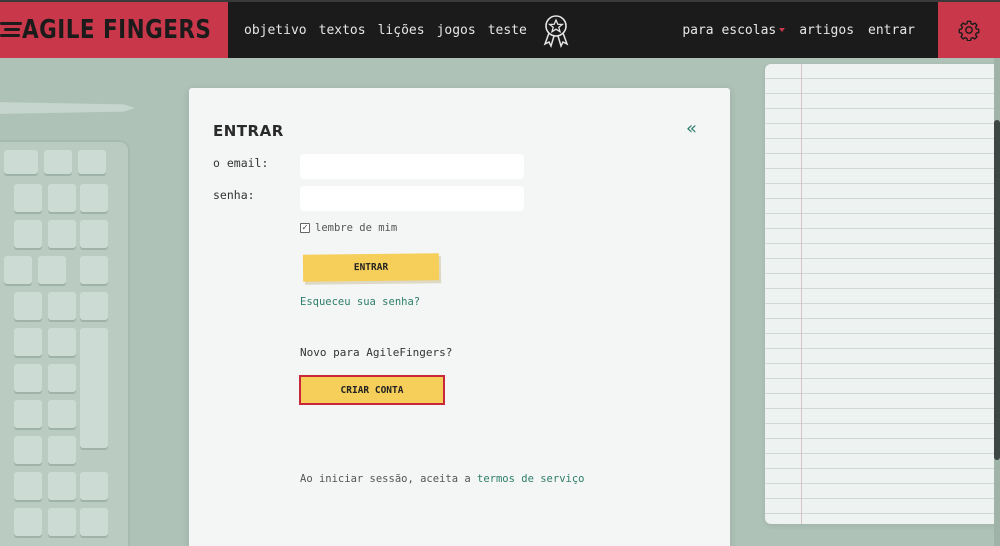 The image size is (1000, 546). Describe the element at coordinates (891, 30) in the screenshot. I see `nav-item-entrar: entrar` at that location.